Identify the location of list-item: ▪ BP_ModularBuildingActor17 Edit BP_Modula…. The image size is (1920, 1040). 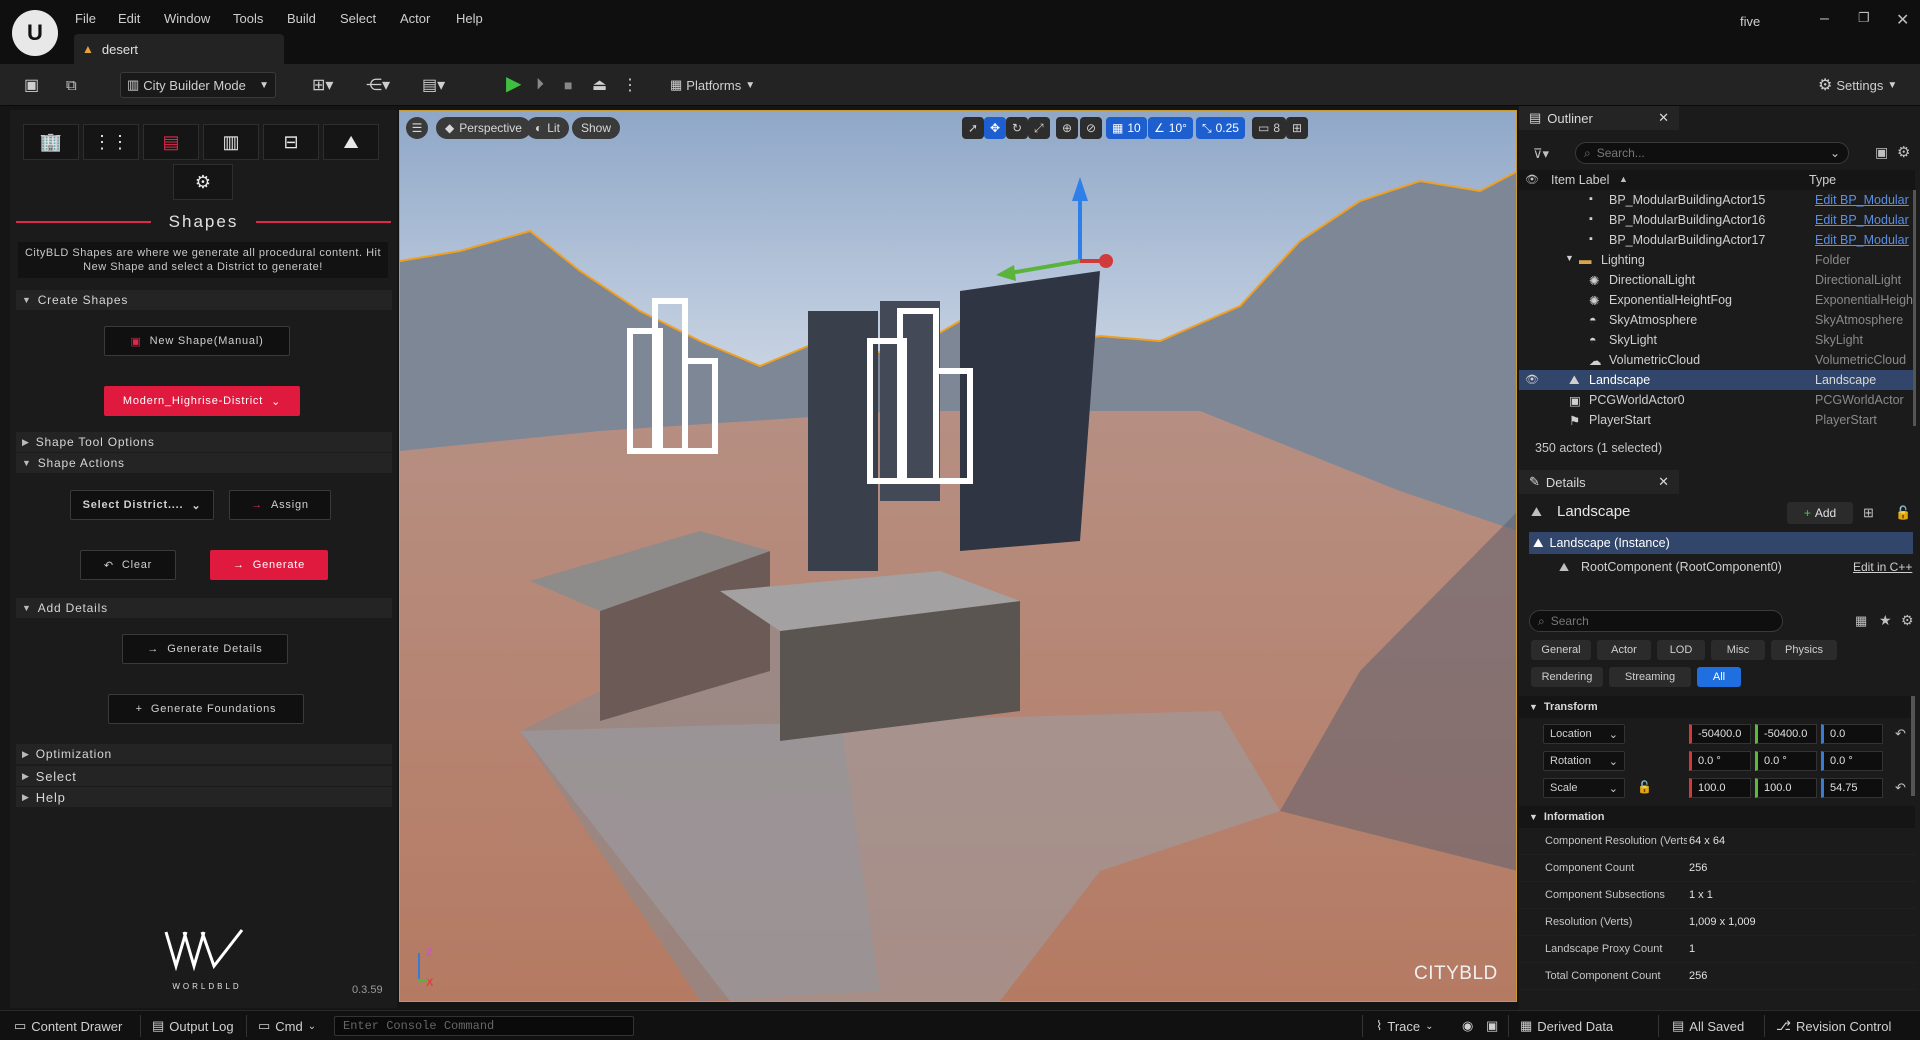
(1717, 240).